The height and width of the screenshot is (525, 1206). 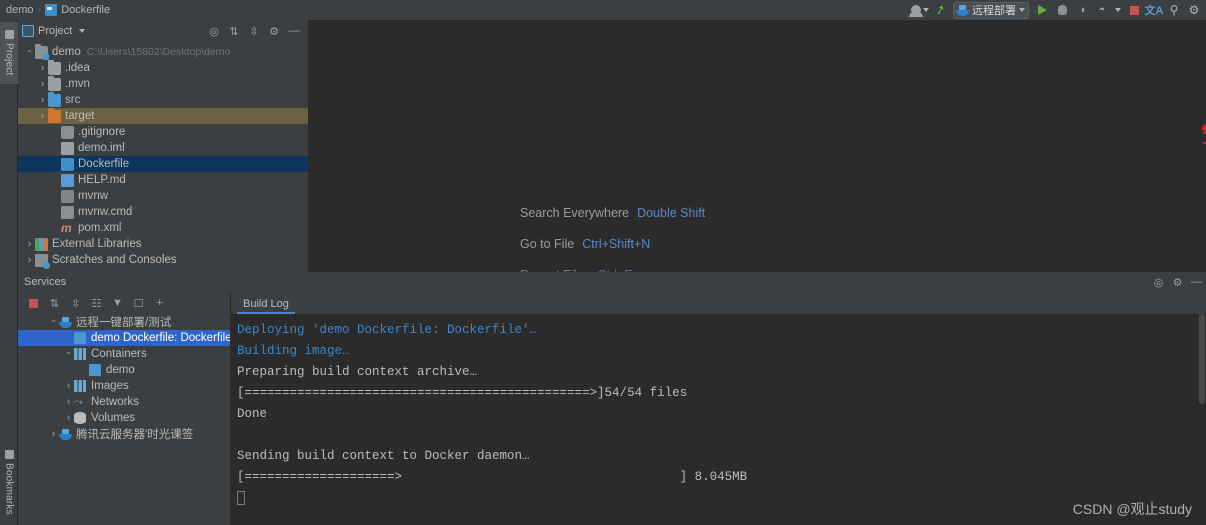 I want to click on cmd-script-icon, so click(x=67, y=212).